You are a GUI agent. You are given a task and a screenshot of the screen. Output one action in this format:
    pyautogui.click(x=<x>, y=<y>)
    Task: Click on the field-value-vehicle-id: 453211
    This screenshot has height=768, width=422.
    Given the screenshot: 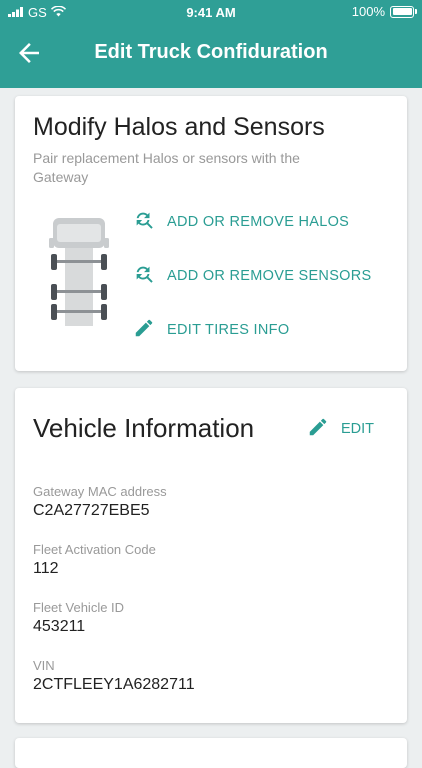 What is the action you would take?
    pyautogui.click(x=59, y=626)
    